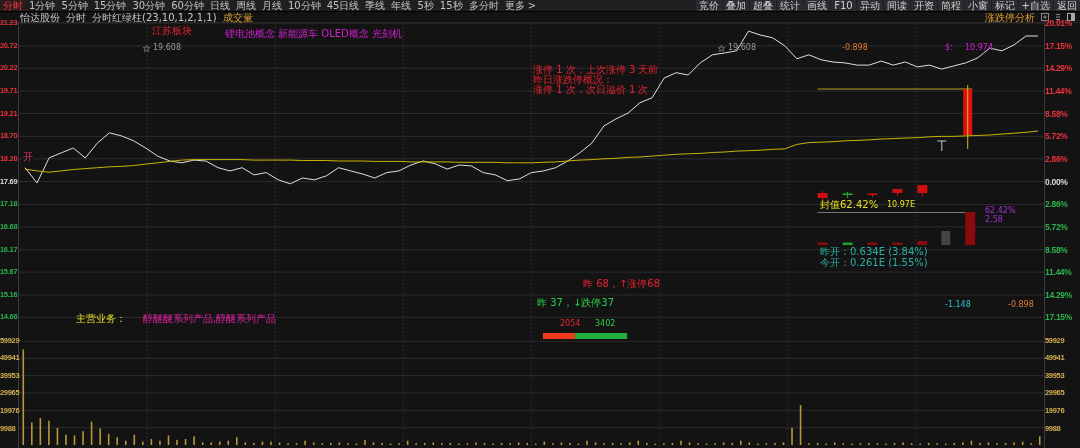 Image resolution: width=1080 pixels, height=448 pixels. Describe the element at coordinates (375, 5) in the screenshot. I see `period-tab: 季线` at that location.